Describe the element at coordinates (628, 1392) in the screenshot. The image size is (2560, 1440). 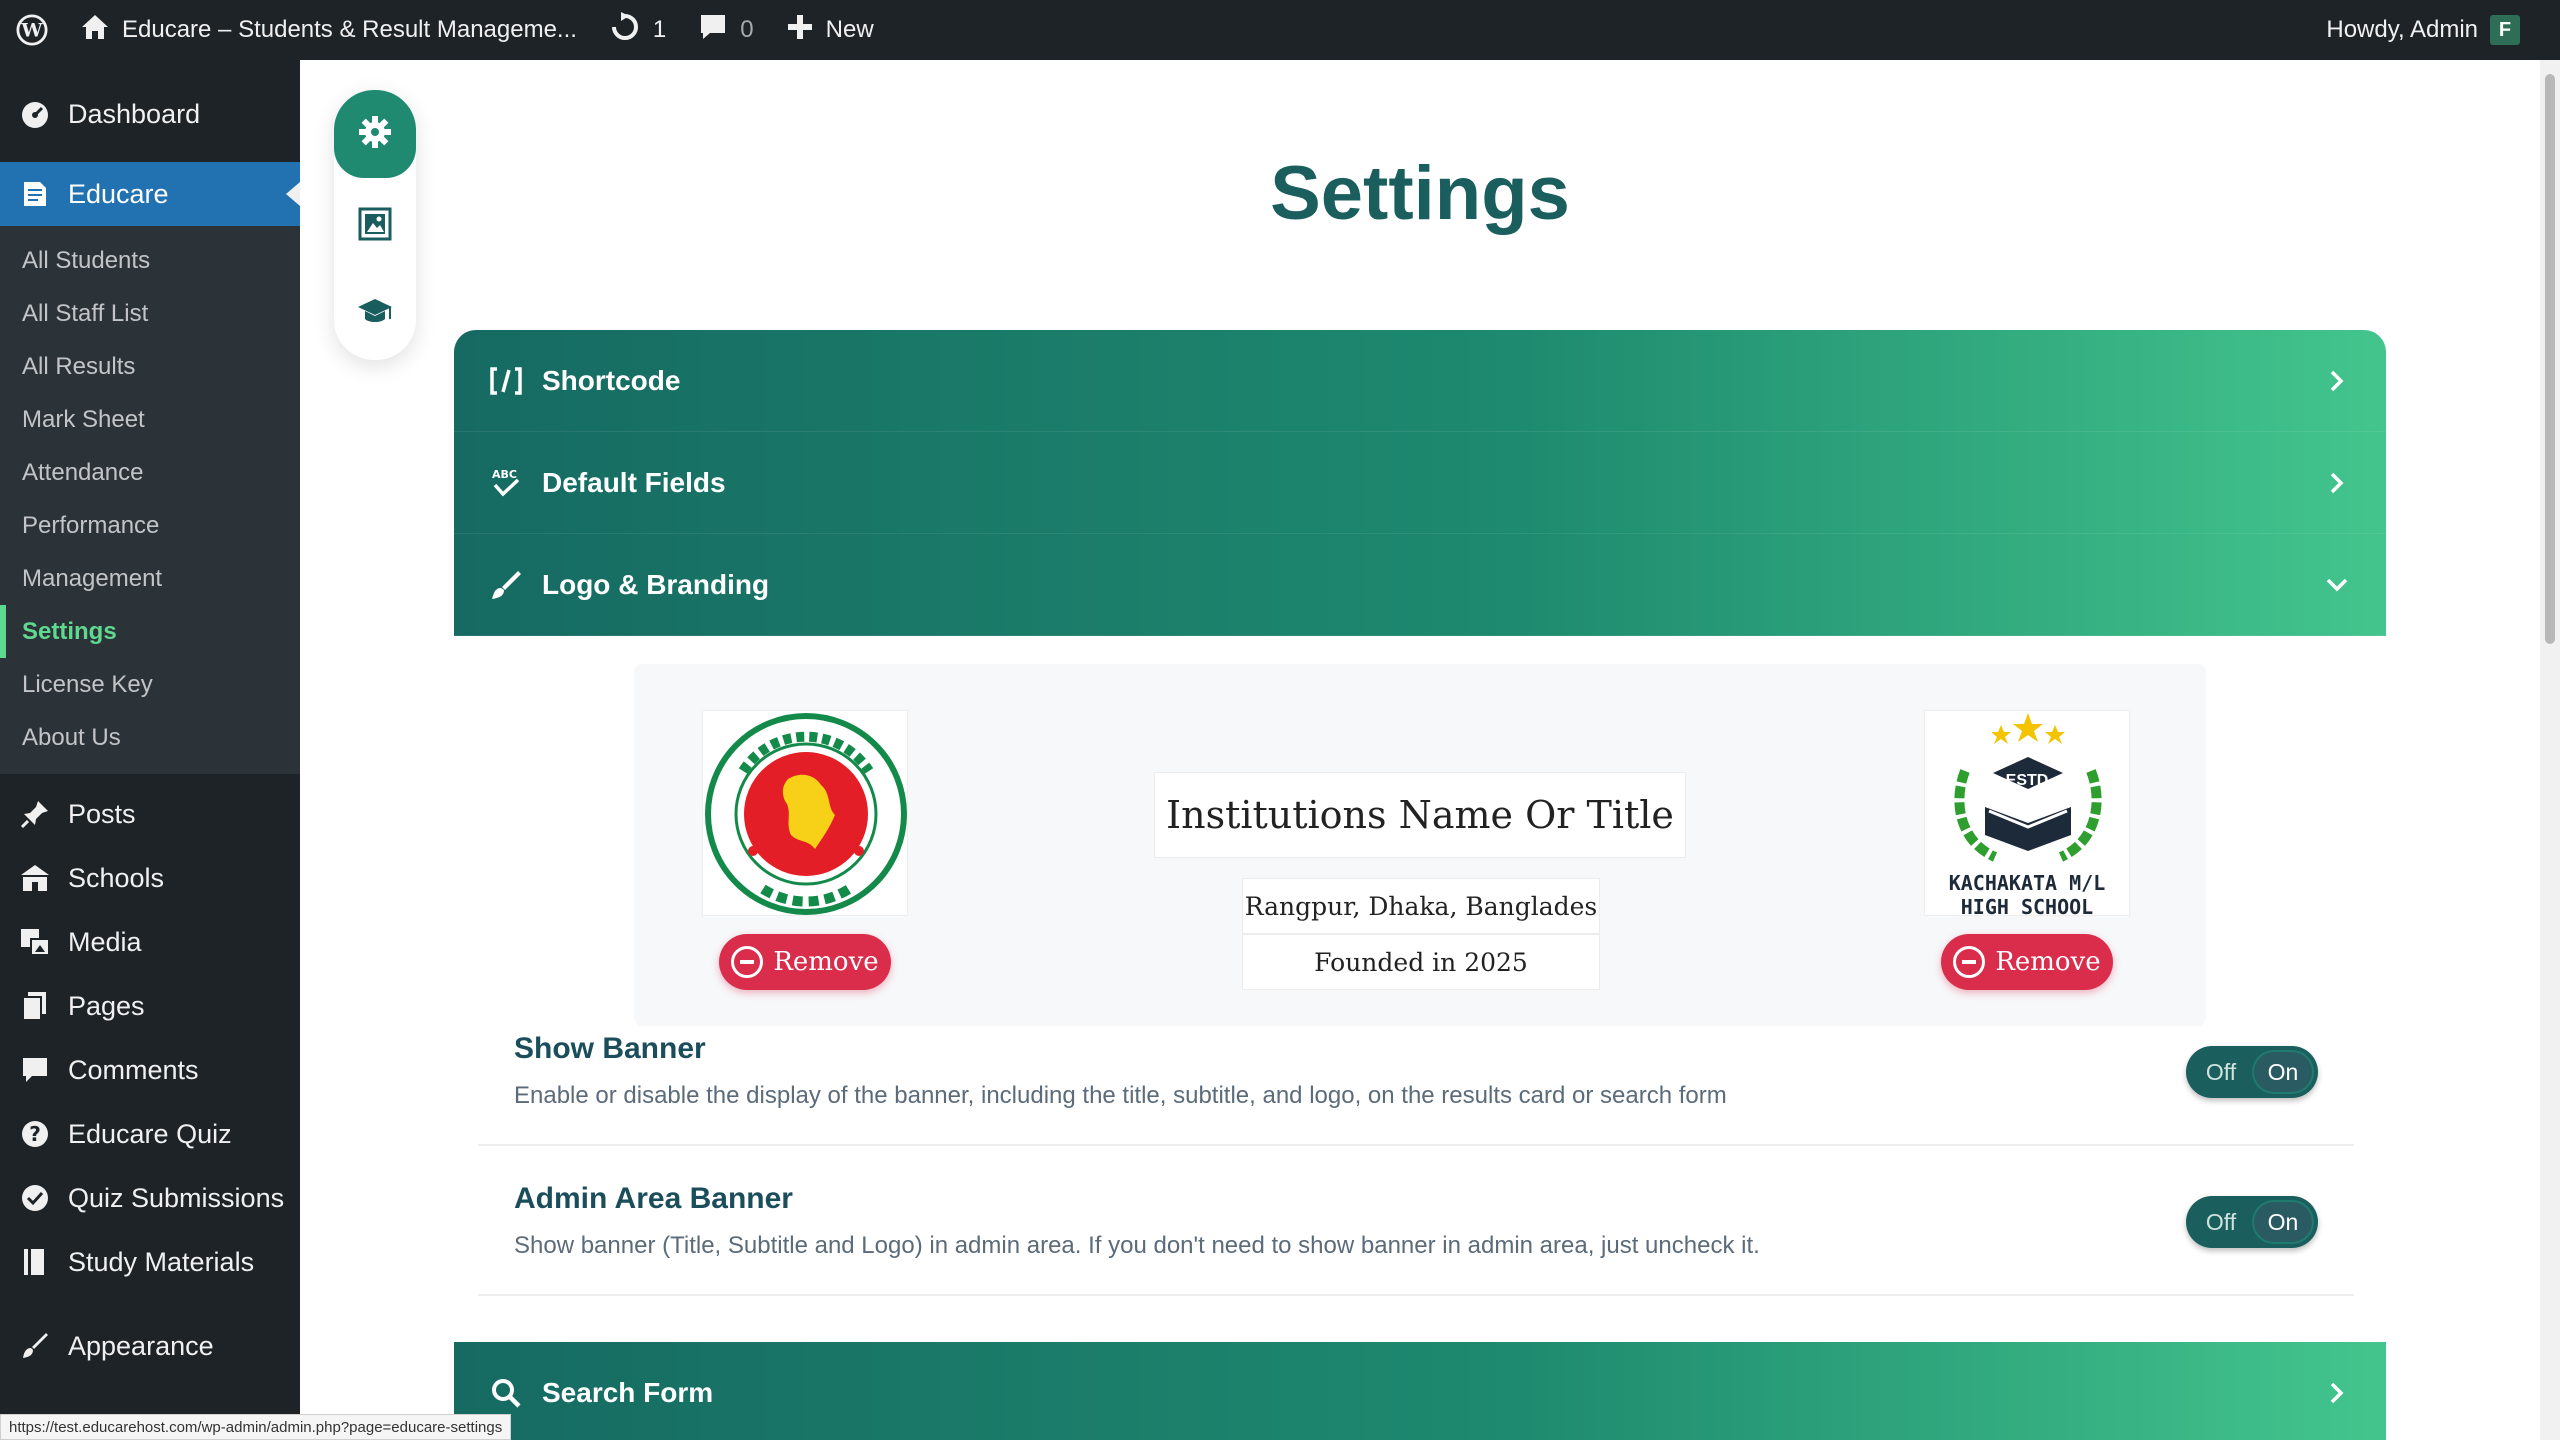
I see `accordion-search-form-label: Search Form` at that location.